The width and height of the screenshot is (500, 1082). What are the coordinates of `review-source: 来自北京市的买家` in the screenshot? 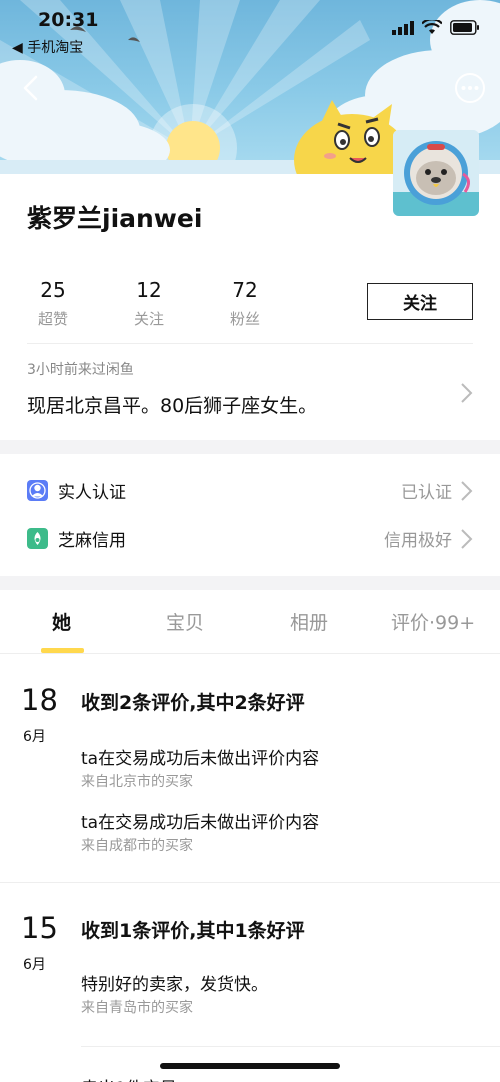 It's located at (137, 782).